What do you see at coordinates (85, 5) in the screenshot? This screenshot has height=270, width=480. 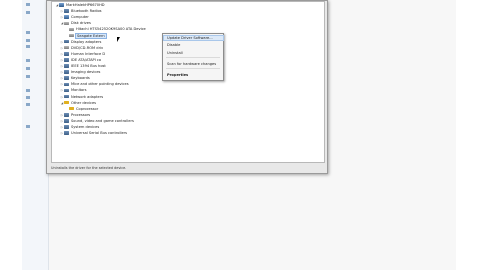 I see `tree-node-label: MarkHalekHP6670HD` at bounding box center [85, 5].